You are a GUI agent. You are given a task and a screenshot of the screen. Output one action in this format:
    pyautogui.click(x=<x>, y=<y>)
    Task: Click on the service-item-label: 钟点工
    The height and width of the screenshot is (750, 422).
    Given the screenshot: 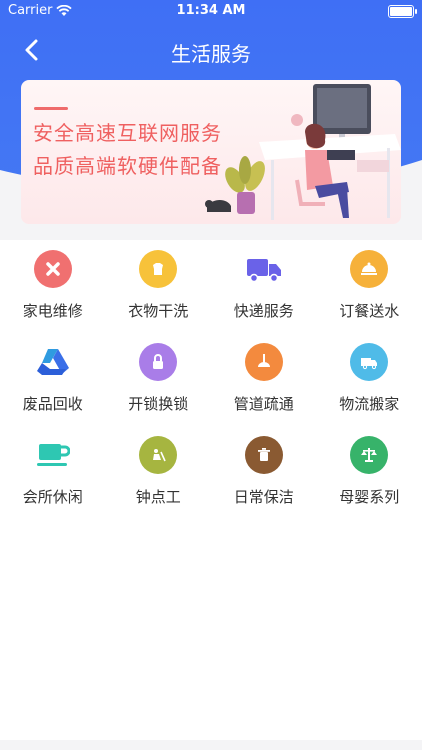 What is the action you would take?
    pyautogui.click(x=158, y=497)
    